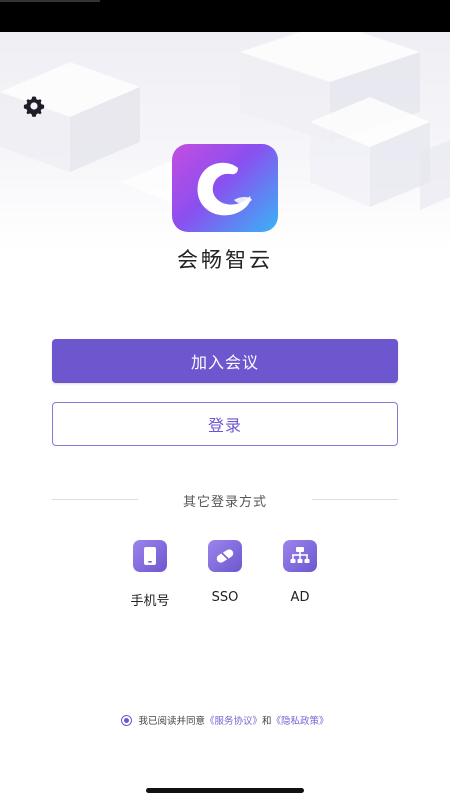 The width and height of the screenshot is (450, 800). I want to click on home-indicator, so click(225, 790).